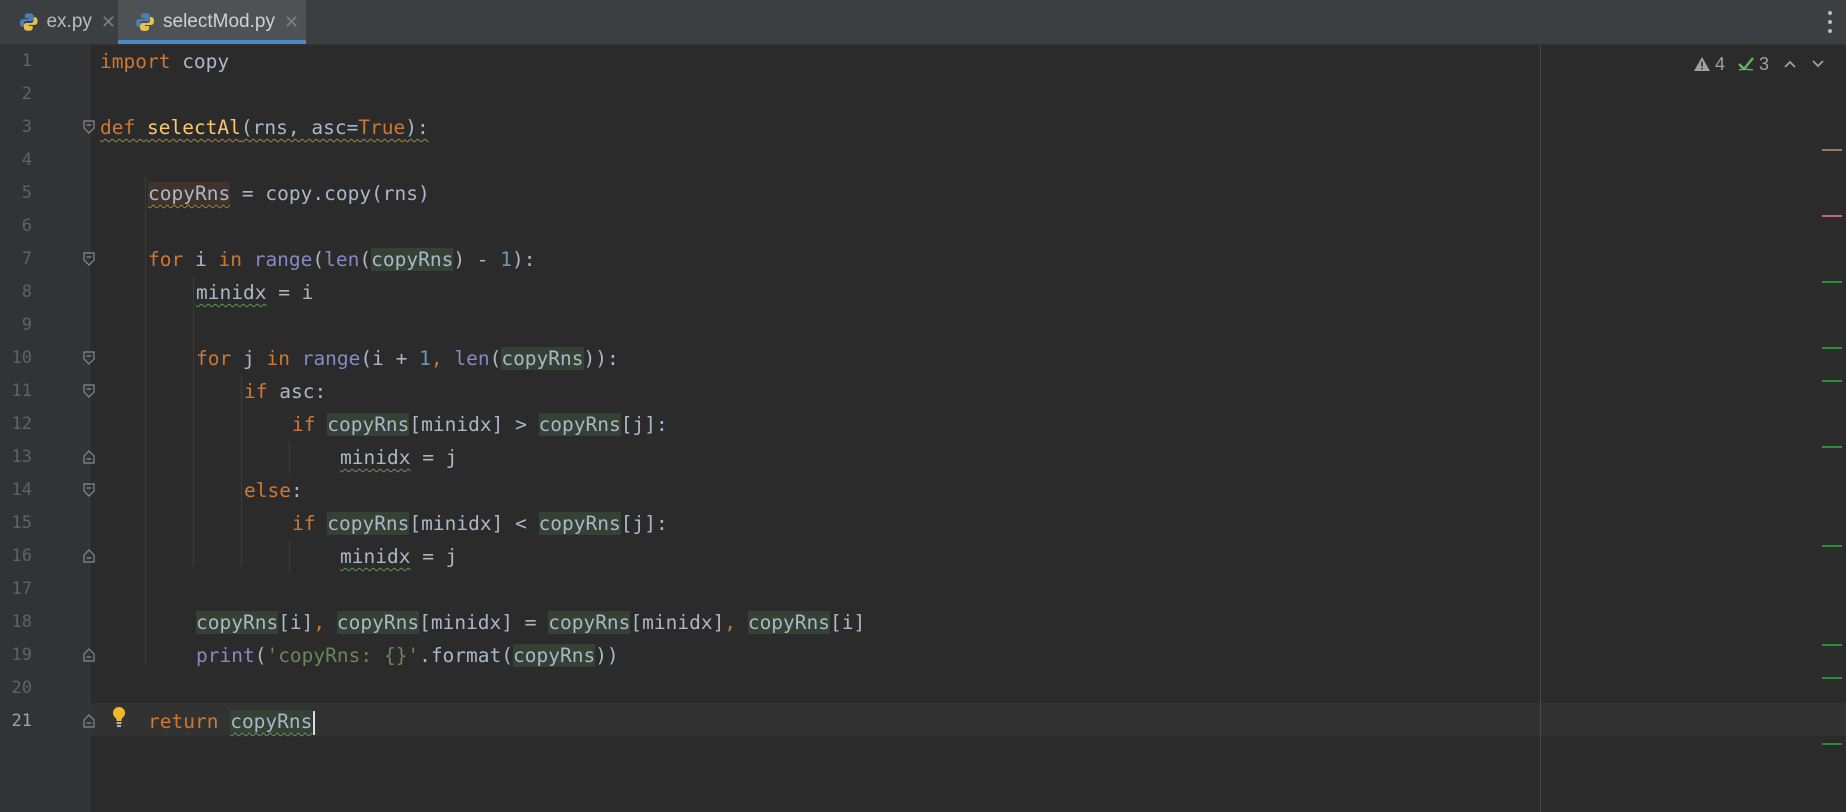 The height and width of the screenshot is (812, 1846). I want to click on right-margin-guide, so click(1540, 428).